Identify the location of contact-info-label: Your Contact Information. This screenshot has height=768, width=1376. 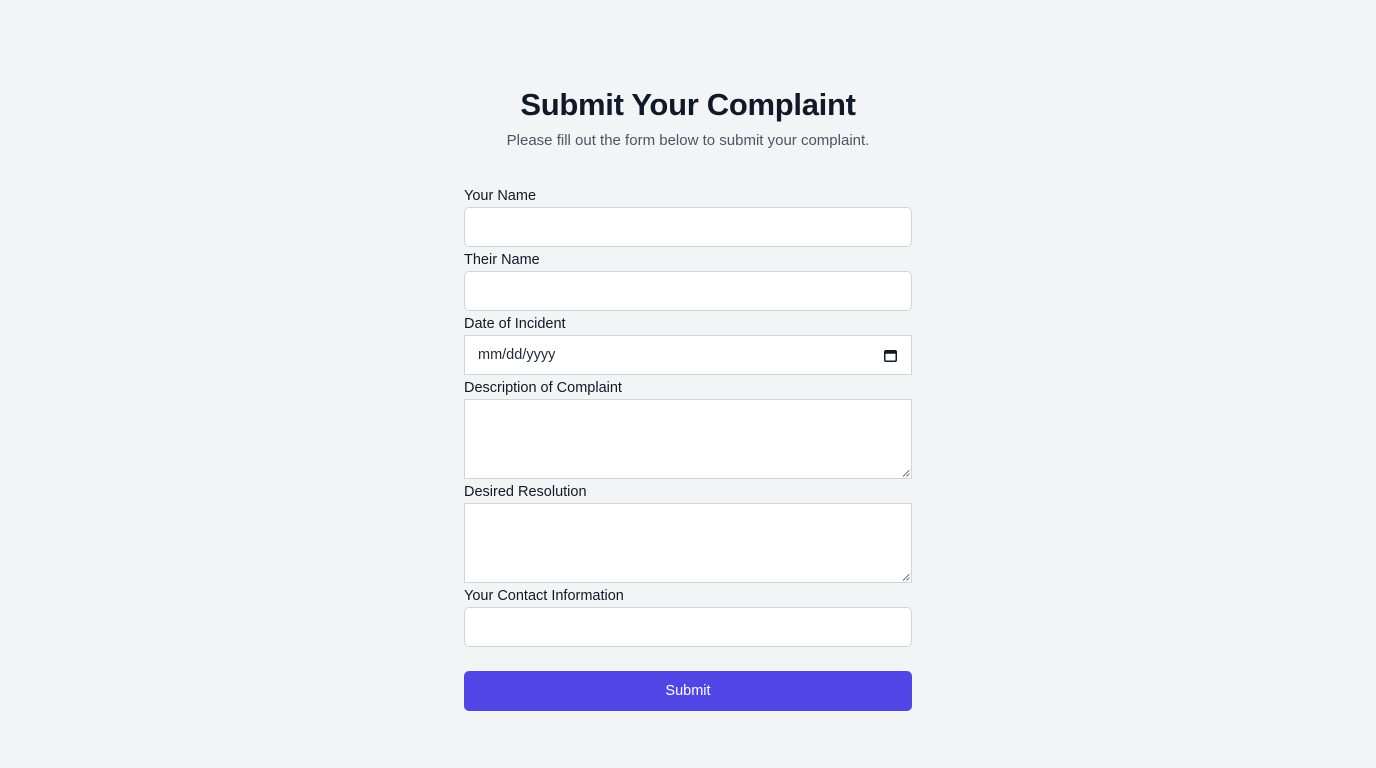
(544, 596).